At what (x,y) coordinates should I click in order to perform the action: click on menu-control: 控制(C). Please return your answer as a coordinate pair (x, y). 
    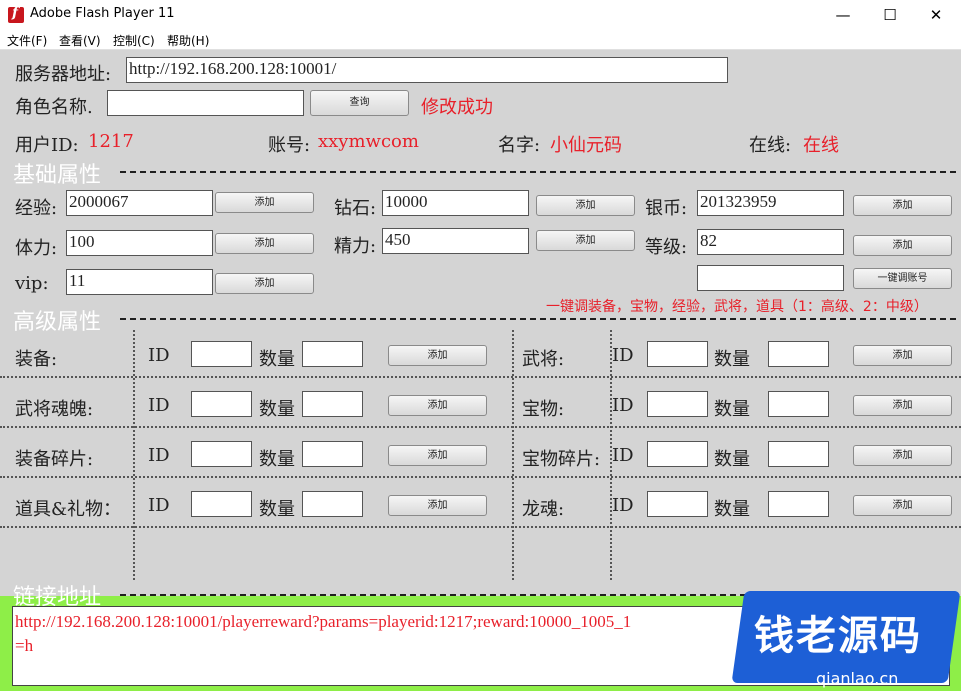
    Looking at the image, I should click on (134, 40).